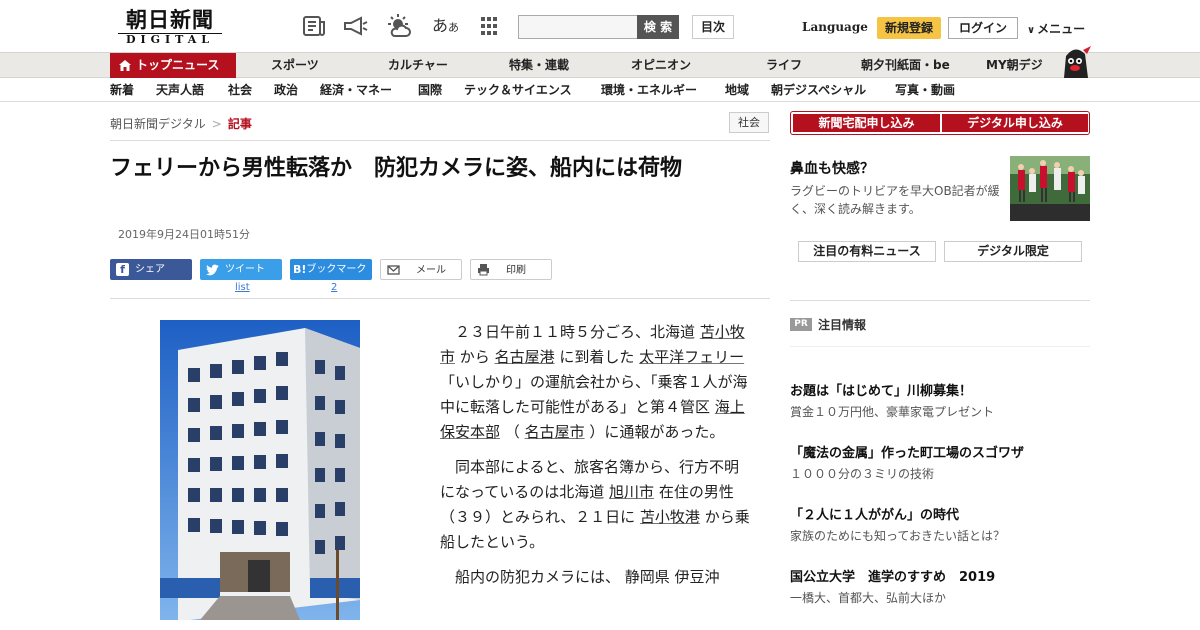 The image size is (1200, 630). What do you see at coordinates (180, 90) in the screenshot?
I see `subnav-item-tenseijingo: 天声人語` at bounding box center [180, 90].